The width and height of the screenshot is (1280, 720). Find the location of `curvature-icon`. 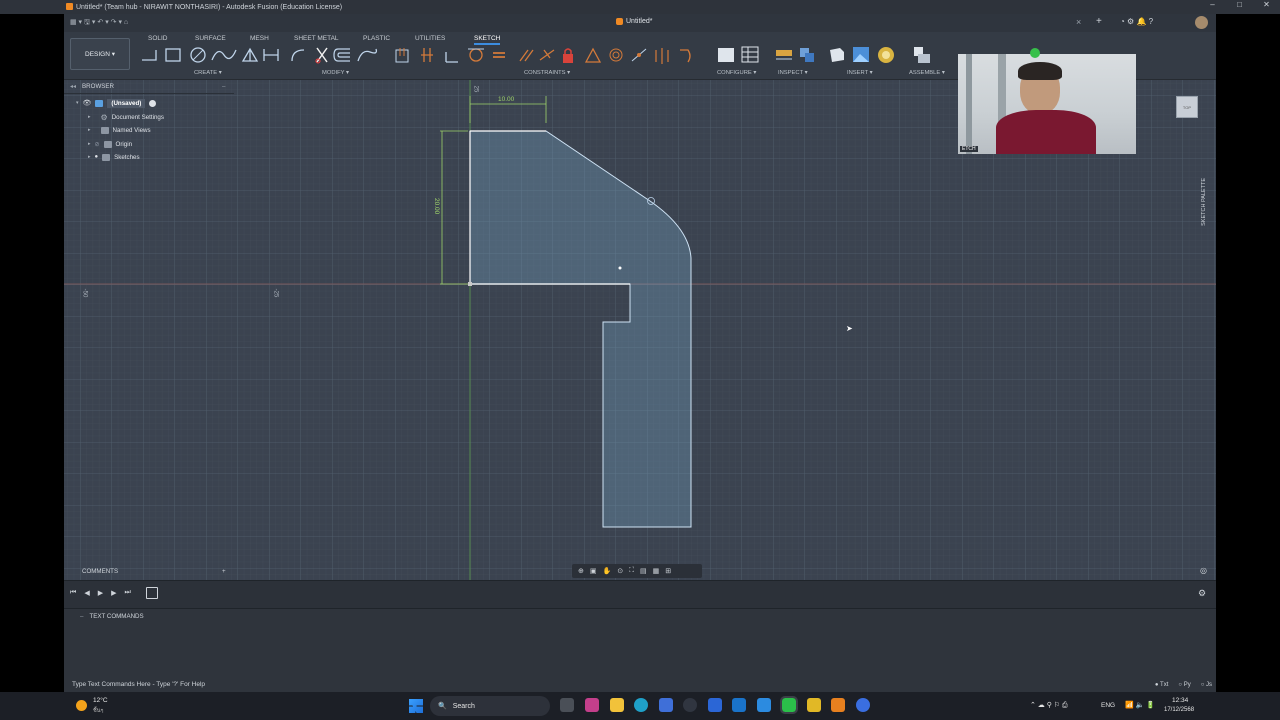

curvature-icon is located at coordinates (685, 56).